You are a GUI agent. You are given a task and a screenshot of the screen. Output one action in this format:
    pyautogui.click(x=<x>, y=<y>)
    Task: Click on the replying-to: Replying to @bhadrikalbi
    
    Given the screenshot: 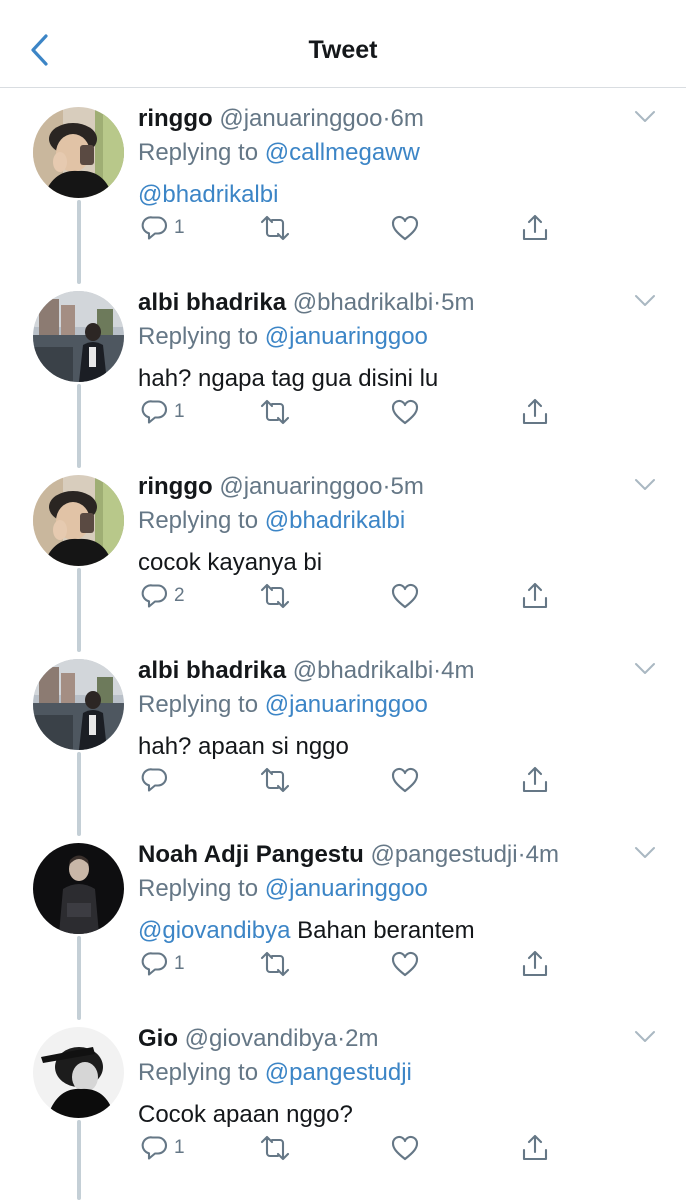 What is the action you would take?
    pyautogui.click(x=272, y=520)
    